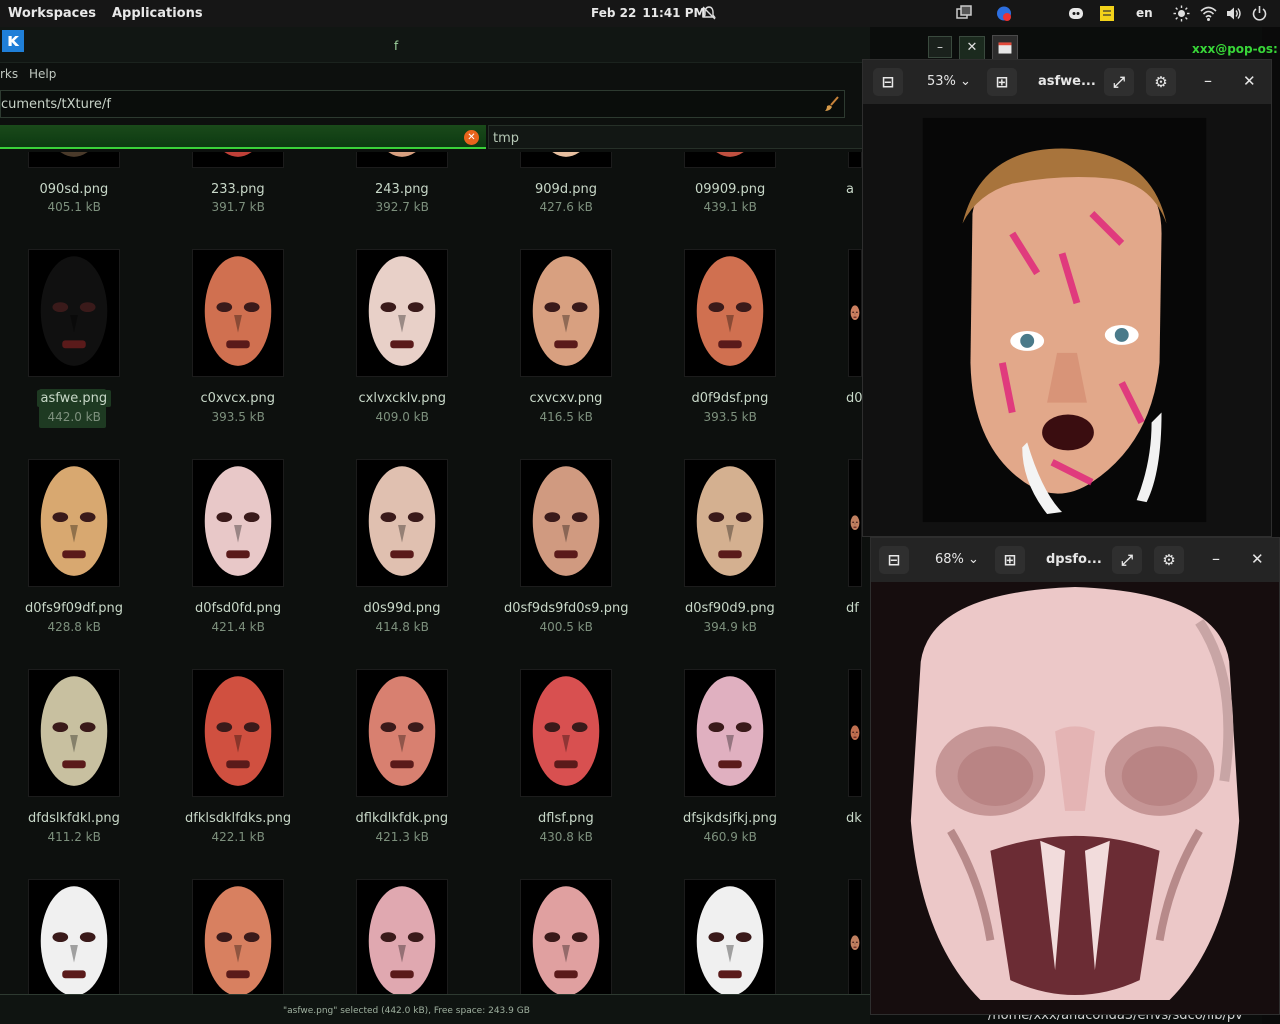 The height and width of the screenshot is (1024, 1280). I want to click on discord-icon, so click(1076, 13).